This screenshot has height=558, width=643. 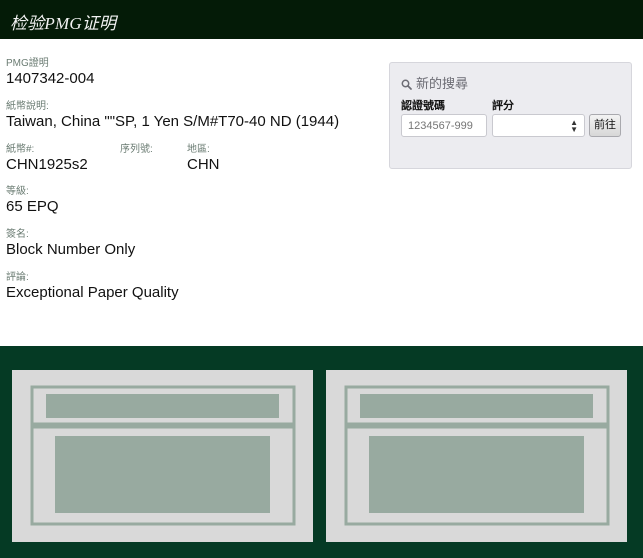 What do you see at coordinates (574, 126) in the screenshot?
I see `select-arrows-icon: ▲ ▼` at bounding box center [574, 126].